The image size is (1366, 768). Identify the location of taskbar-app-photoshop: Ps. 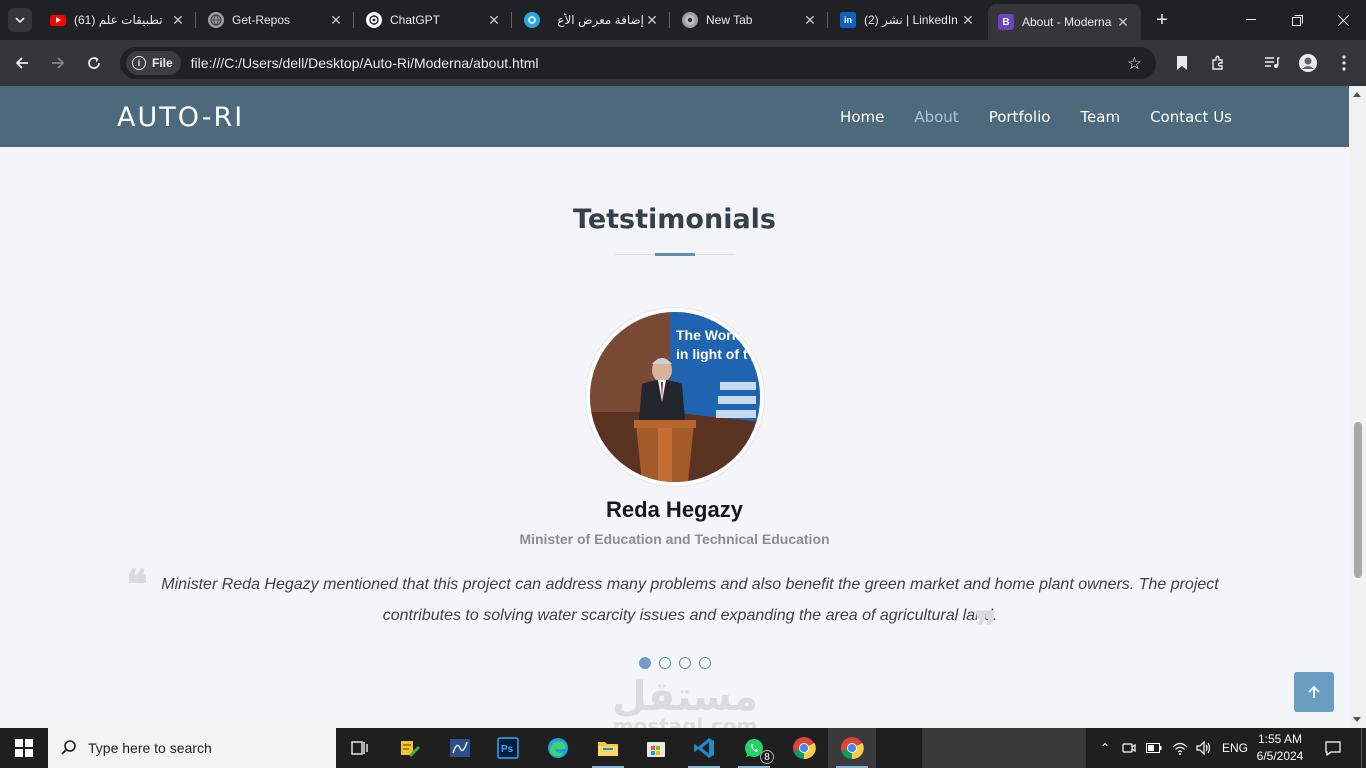
(508, 748).